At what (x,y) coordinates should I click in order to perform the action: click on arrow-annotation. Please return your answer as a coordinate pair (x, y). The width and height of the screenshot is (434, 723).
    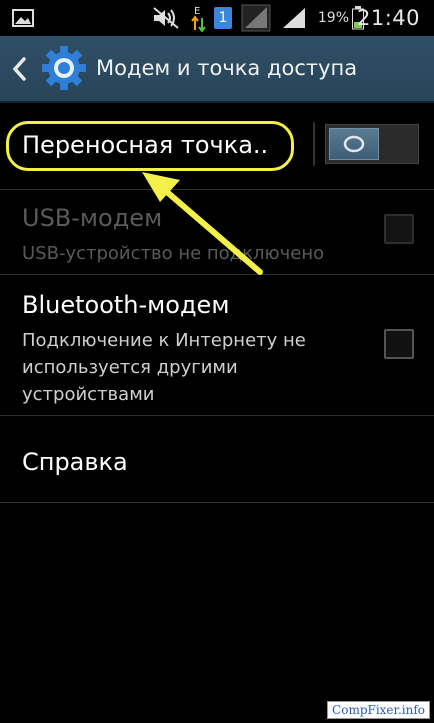
    Looking at the image, I should click on (202, 223).